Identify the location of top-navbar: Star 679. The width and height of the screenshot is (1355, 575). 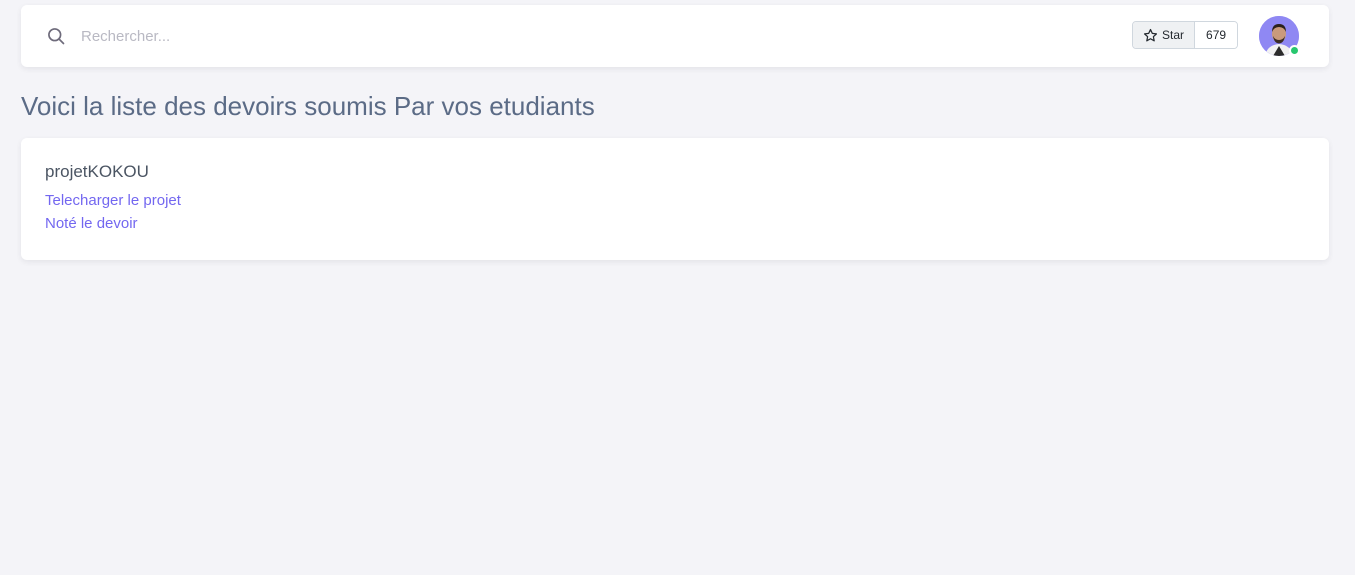
(675, 36).